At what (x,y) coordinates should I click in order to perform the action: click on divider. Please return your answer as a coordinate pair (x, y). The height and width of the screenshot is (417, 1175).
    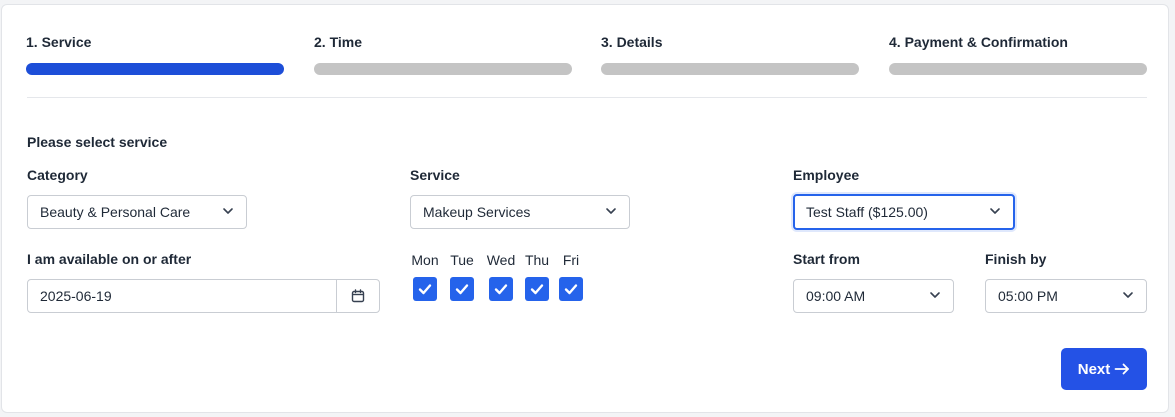
    Looking at the image, I should click on (587, 97).